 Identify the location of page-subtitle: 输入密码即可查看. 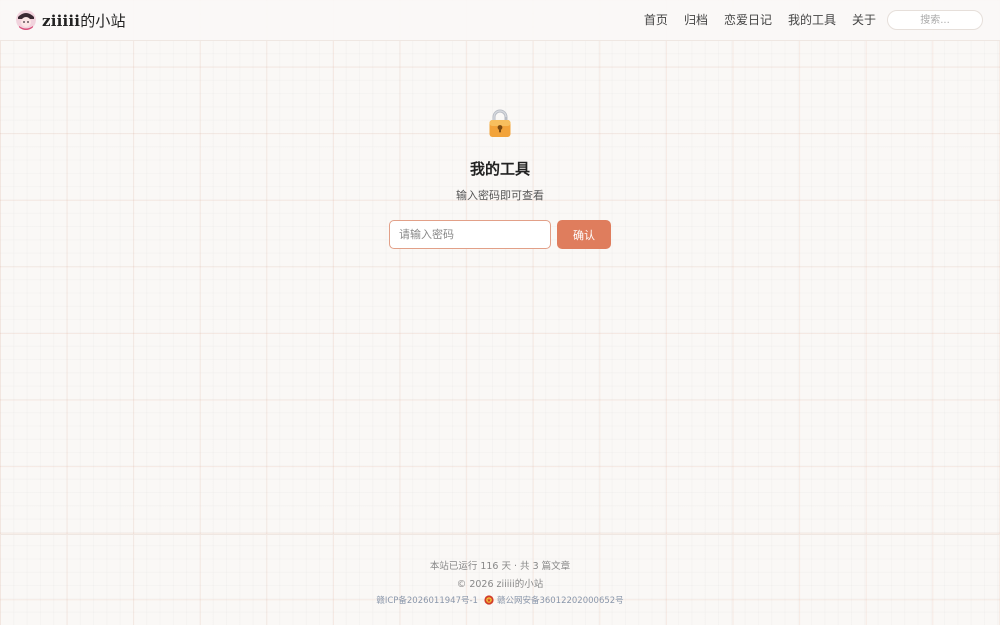
(500, 195).